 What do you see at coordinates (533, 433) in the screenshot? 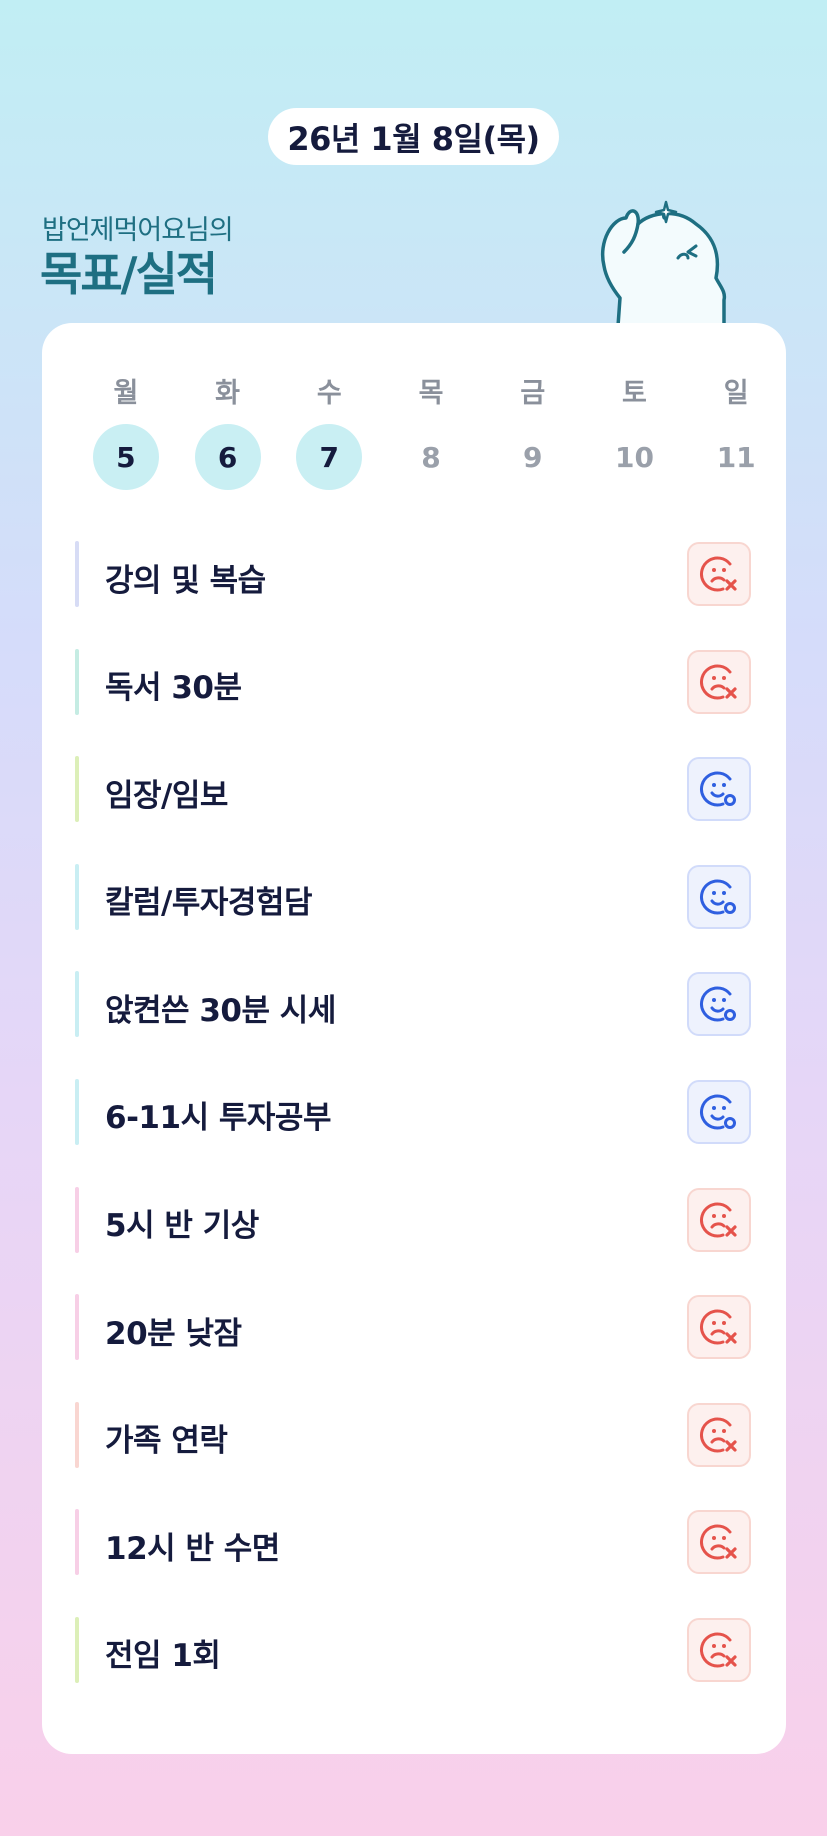
I see `day-fri: 금 9` at bounding box center [533, 433].